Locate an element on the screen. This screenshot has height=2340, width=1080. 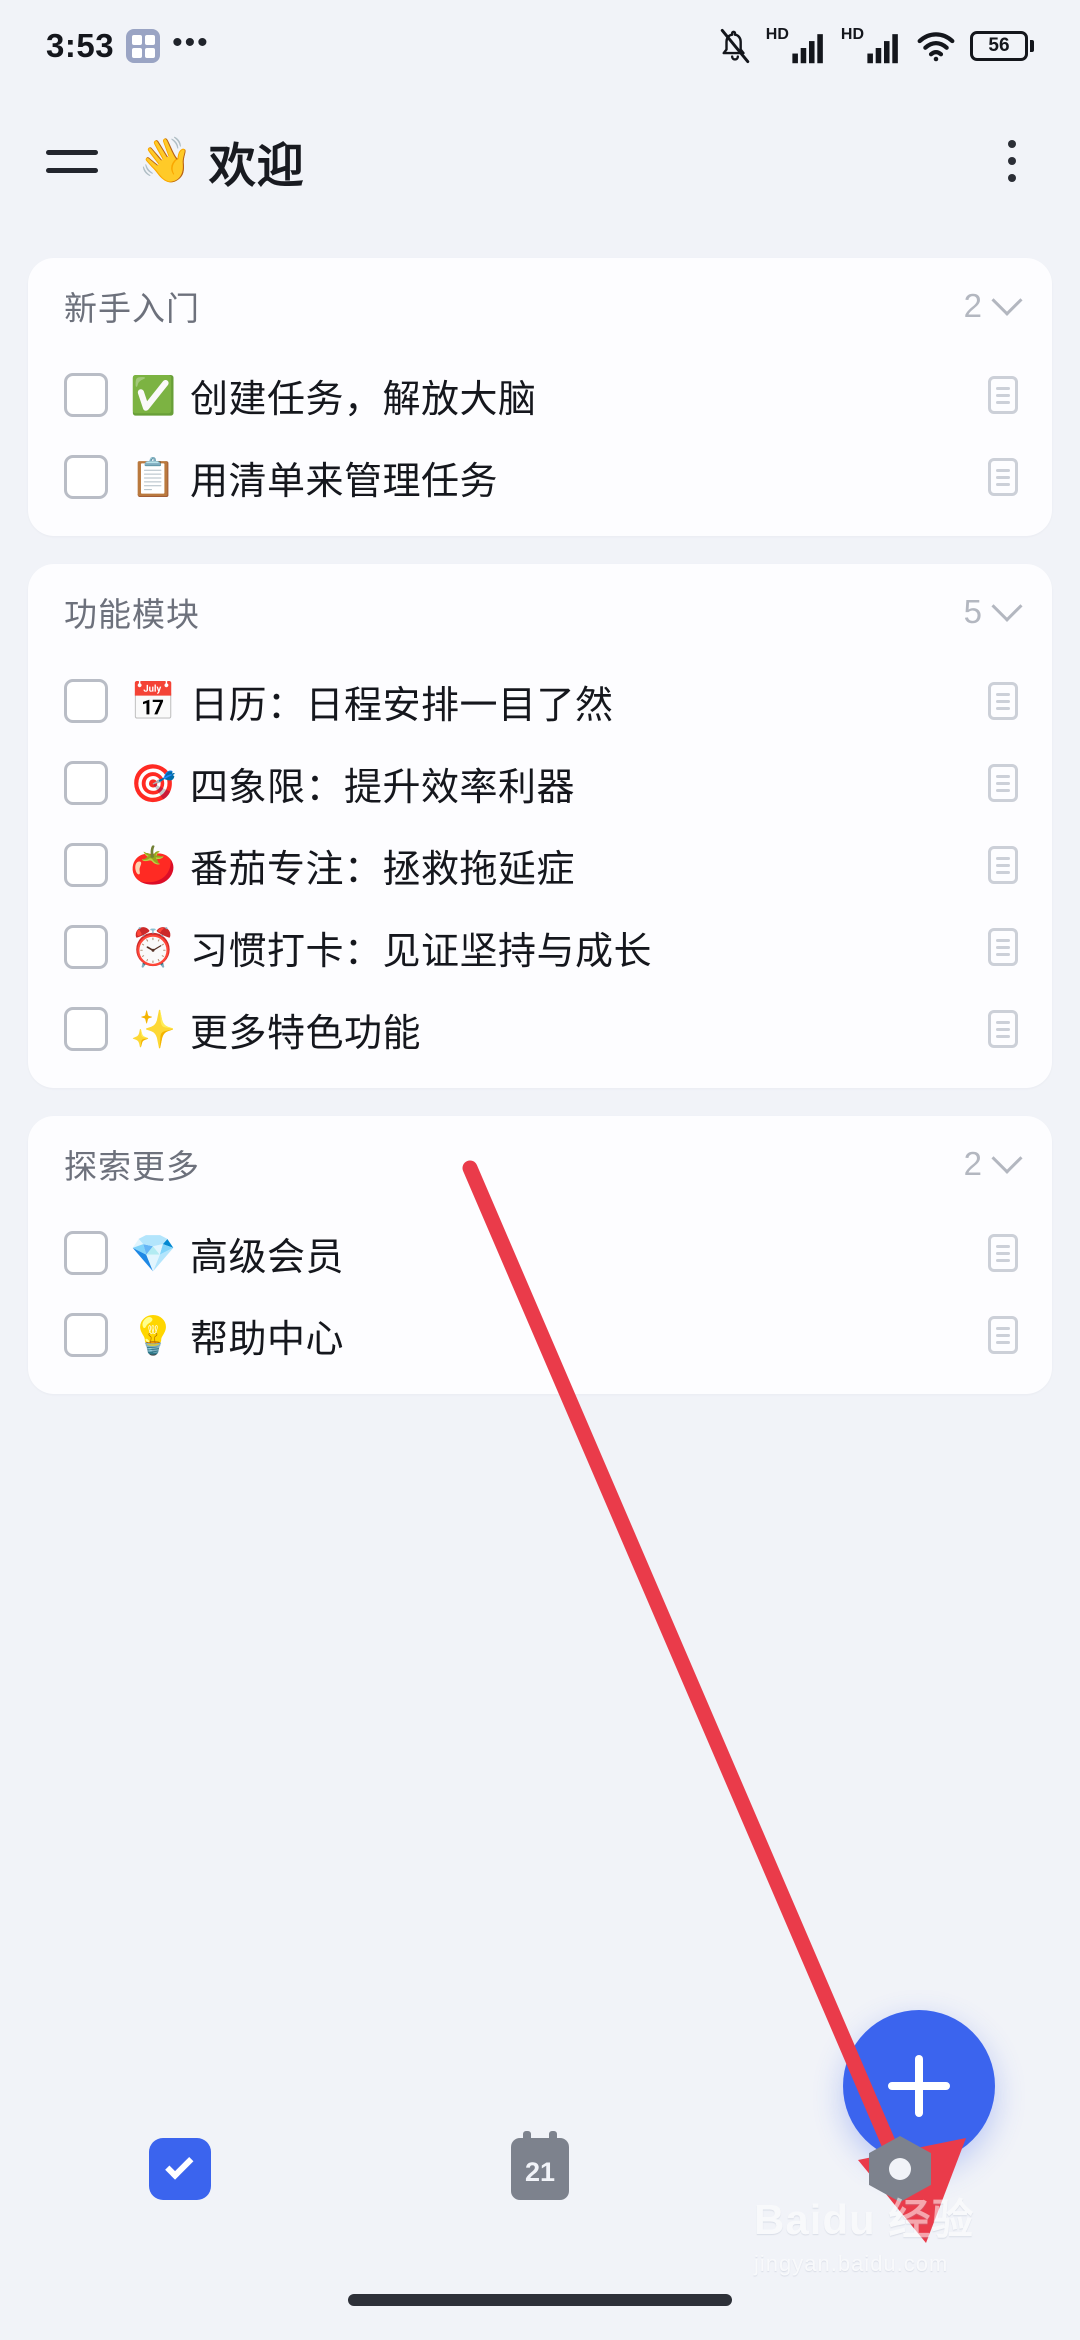
page-title-text: 欢迎 is located at coordinates (256, 165).